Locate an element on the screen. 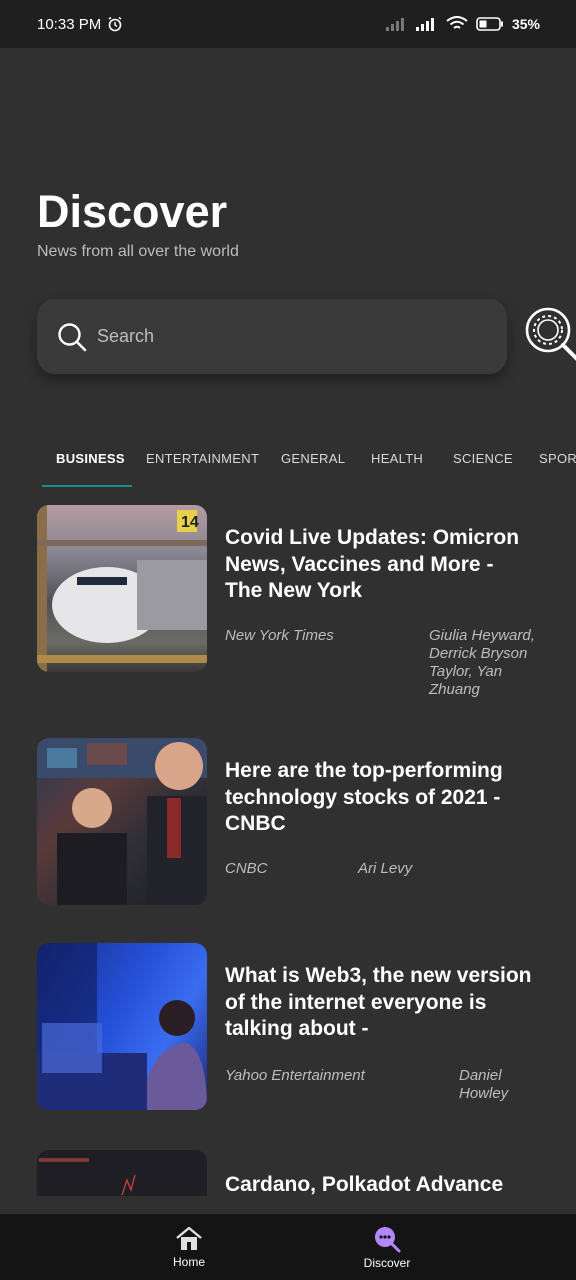  nav-discover-label: Discover is located at coordinates (387, 1262).